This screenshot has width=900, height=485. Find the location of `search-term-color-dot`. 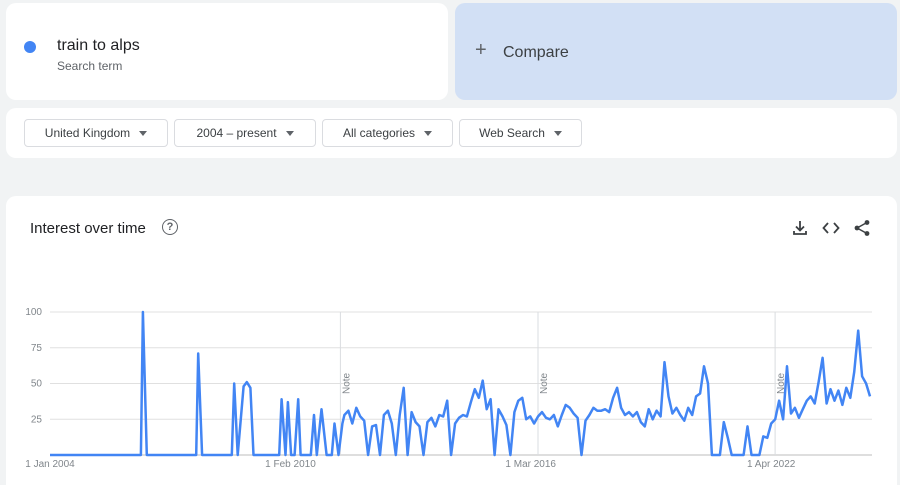

search-term-color-dot is located at coordinates (30, 47).